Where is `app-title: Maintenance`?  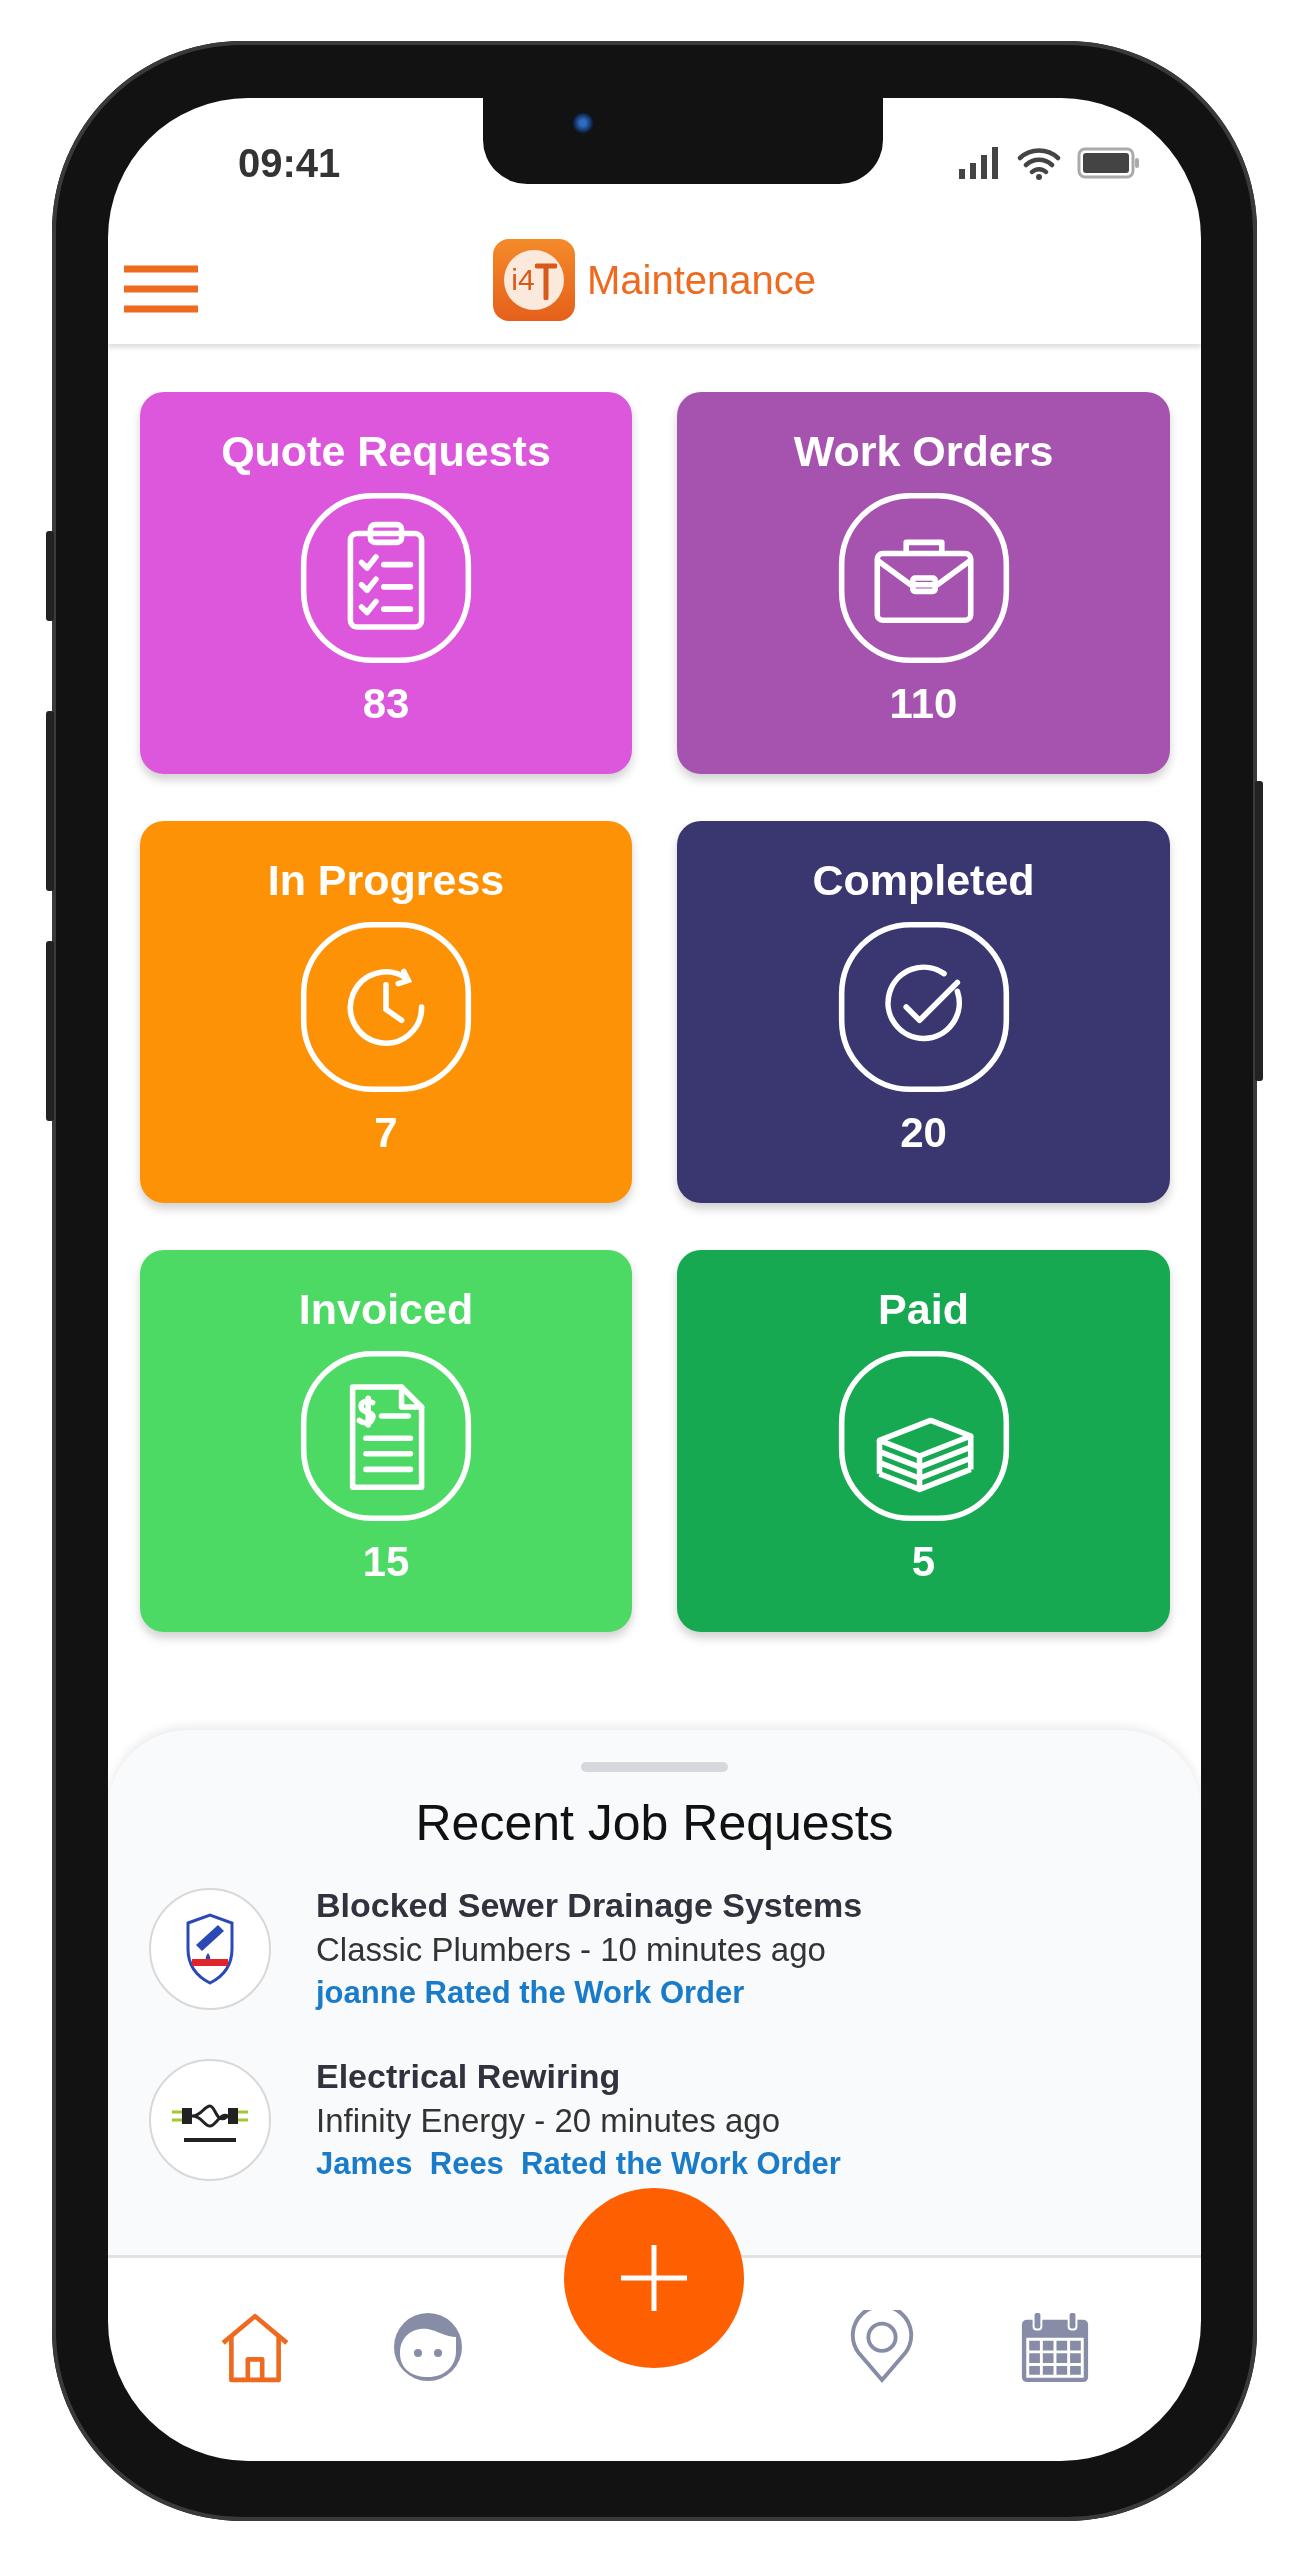
app-title: Maintenance is located at coordinates (701, 280).